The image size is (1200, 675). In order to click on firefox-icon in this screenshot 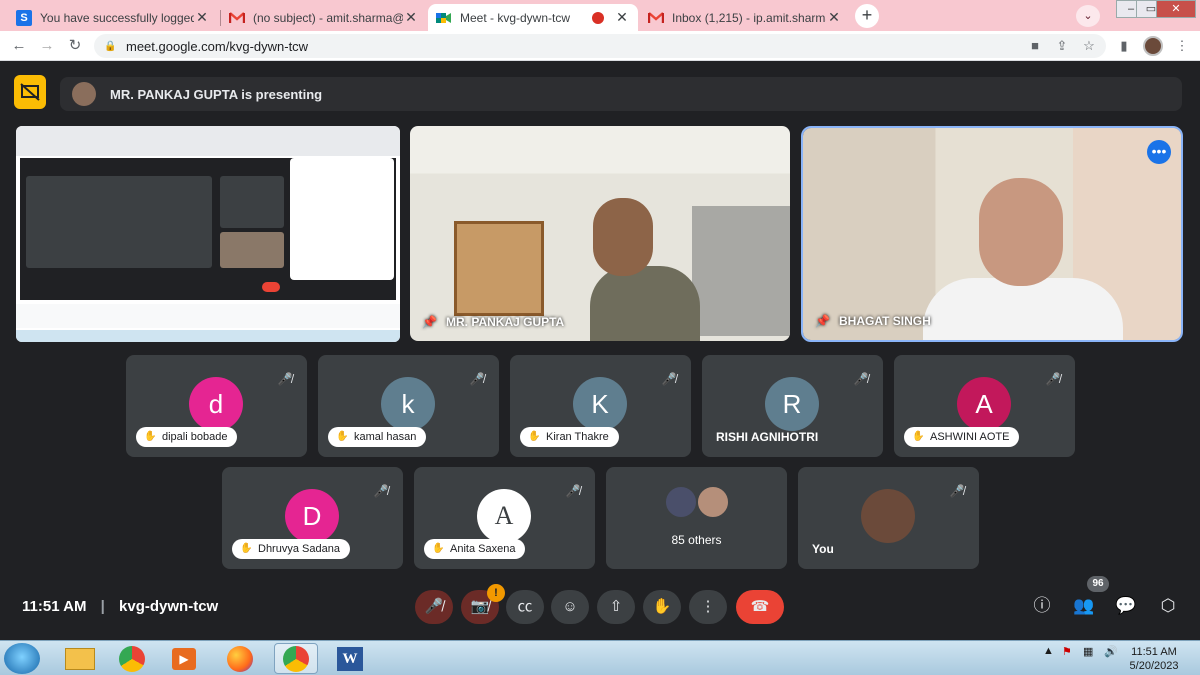, I will do `click(240, 658)`.